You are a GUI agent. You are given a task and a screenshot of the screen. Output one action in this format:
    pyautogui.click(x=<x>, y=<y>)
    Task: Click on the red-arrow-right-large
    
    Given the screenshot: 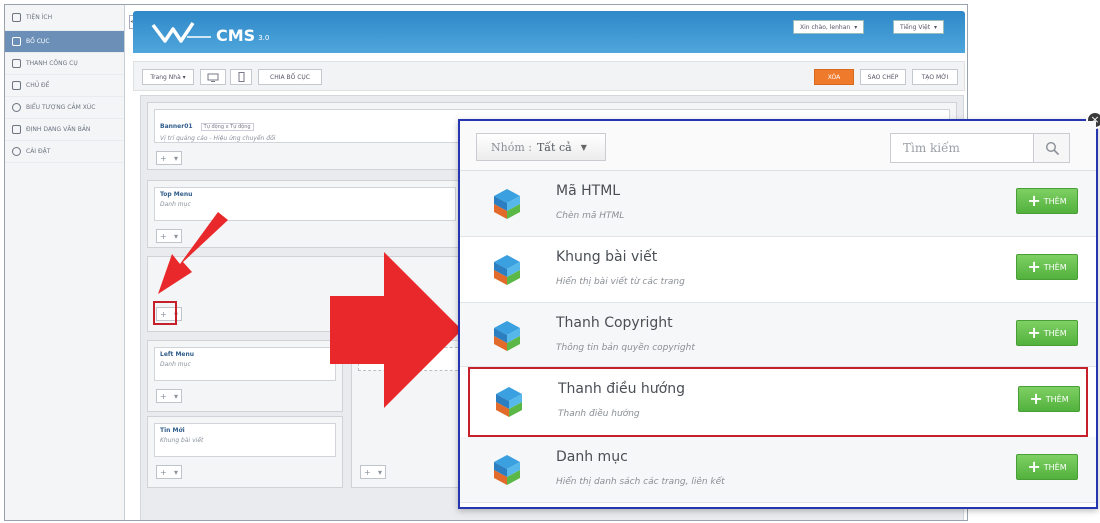 What is the action you would take?
    pyautogui.click(x=396, y=330)
    